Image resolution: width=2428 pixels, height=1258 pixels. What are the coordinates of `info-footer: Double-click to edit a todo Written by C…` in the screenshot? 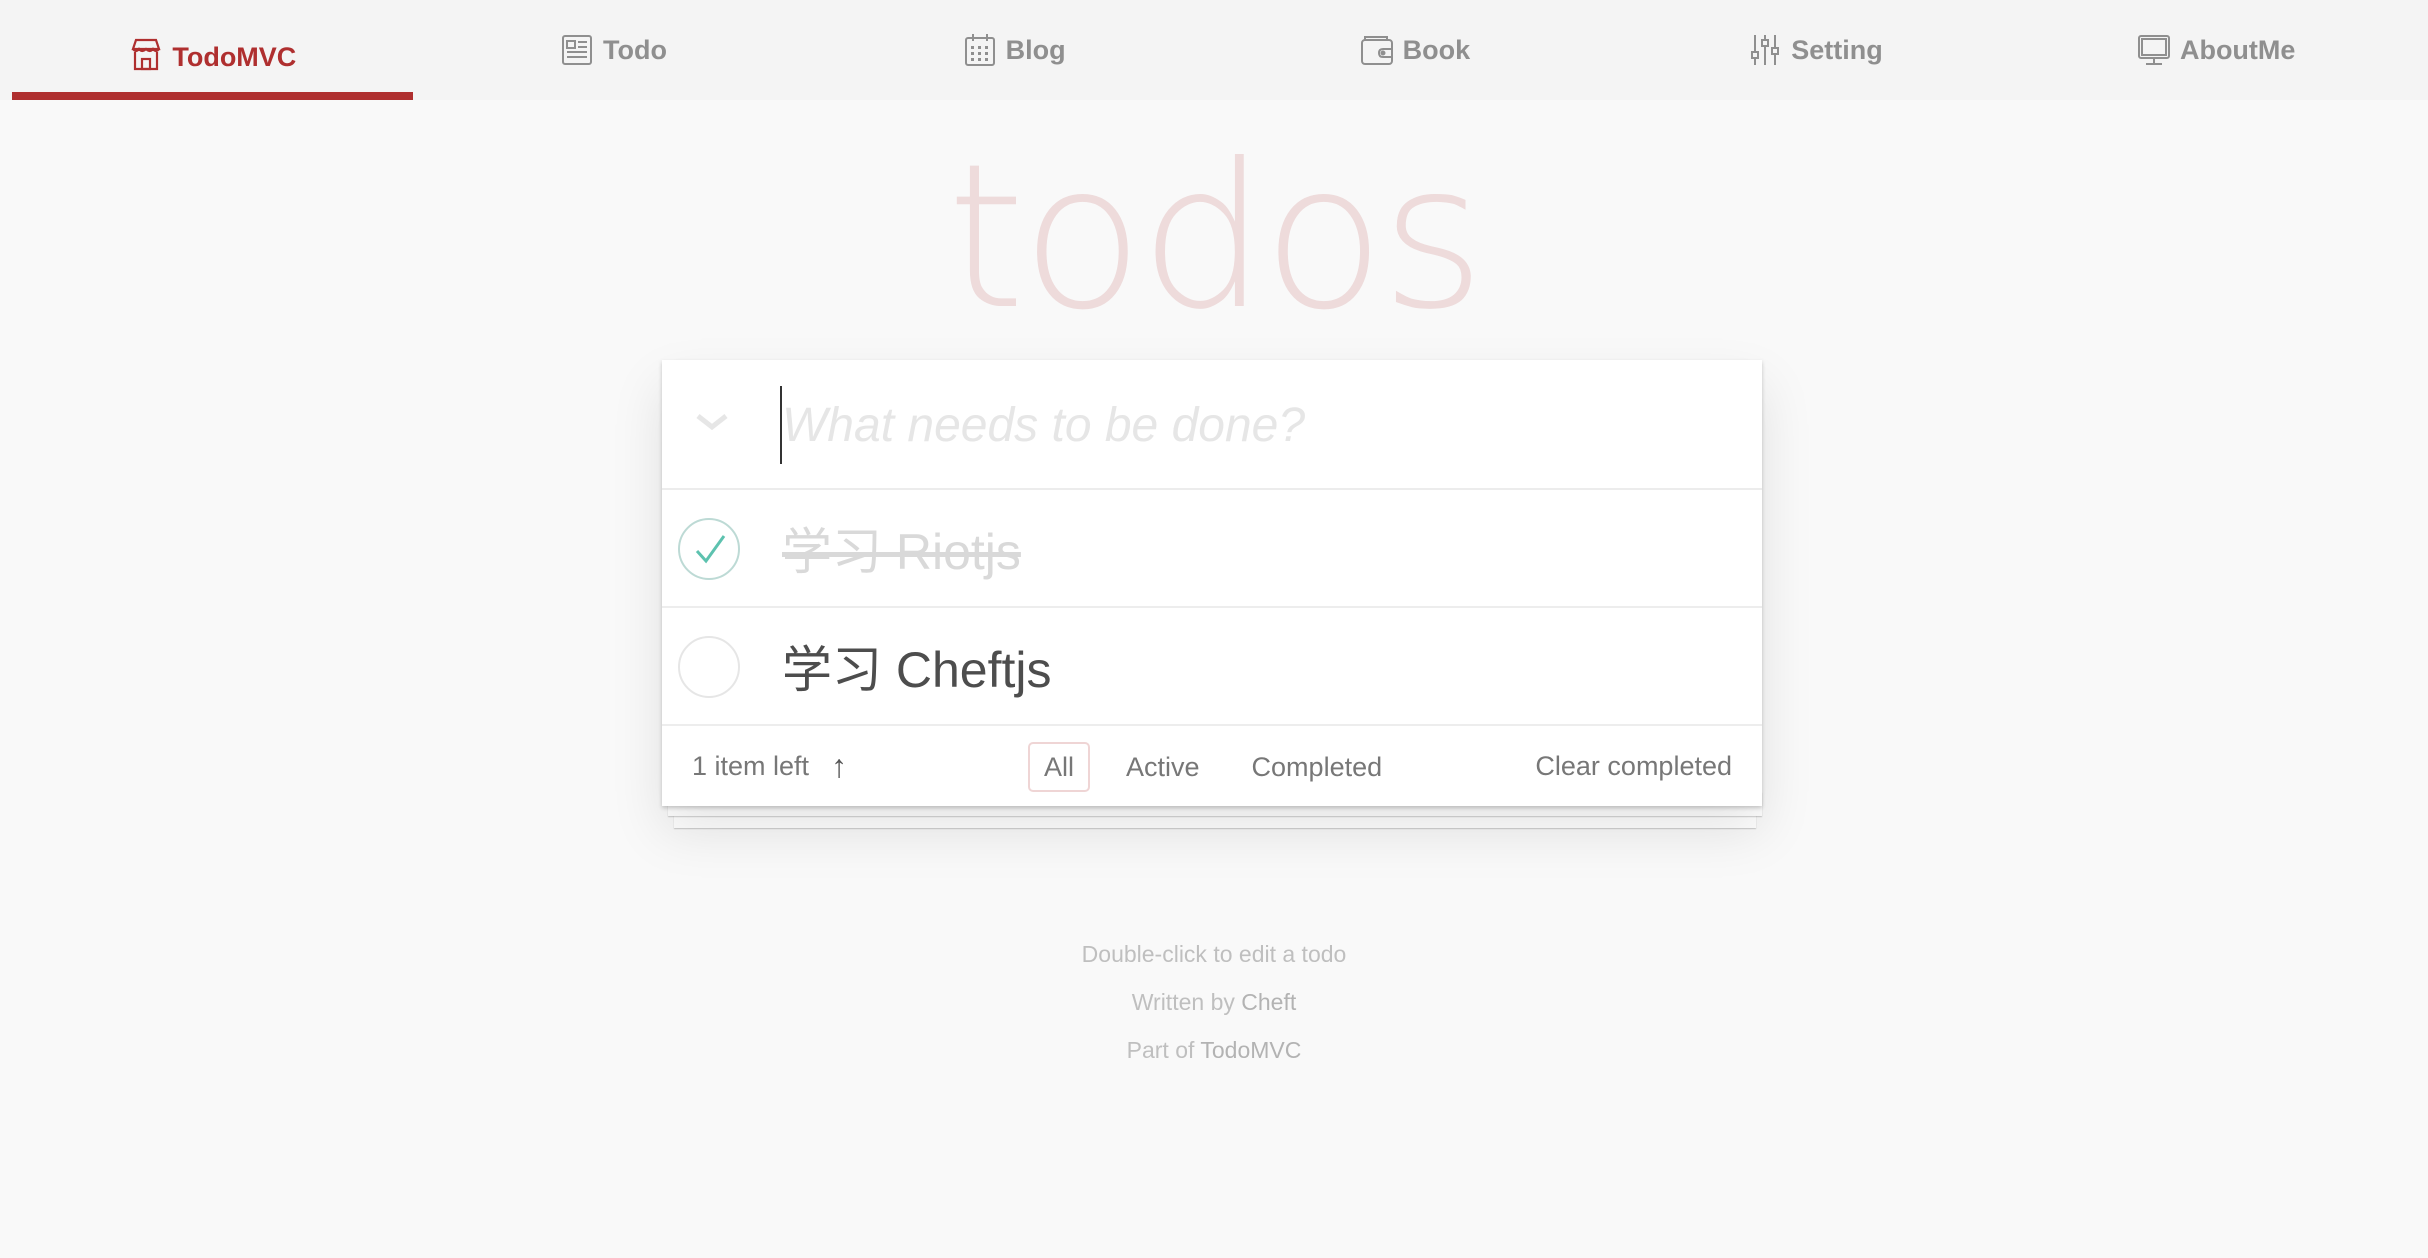 It's located at (1214, 1002).